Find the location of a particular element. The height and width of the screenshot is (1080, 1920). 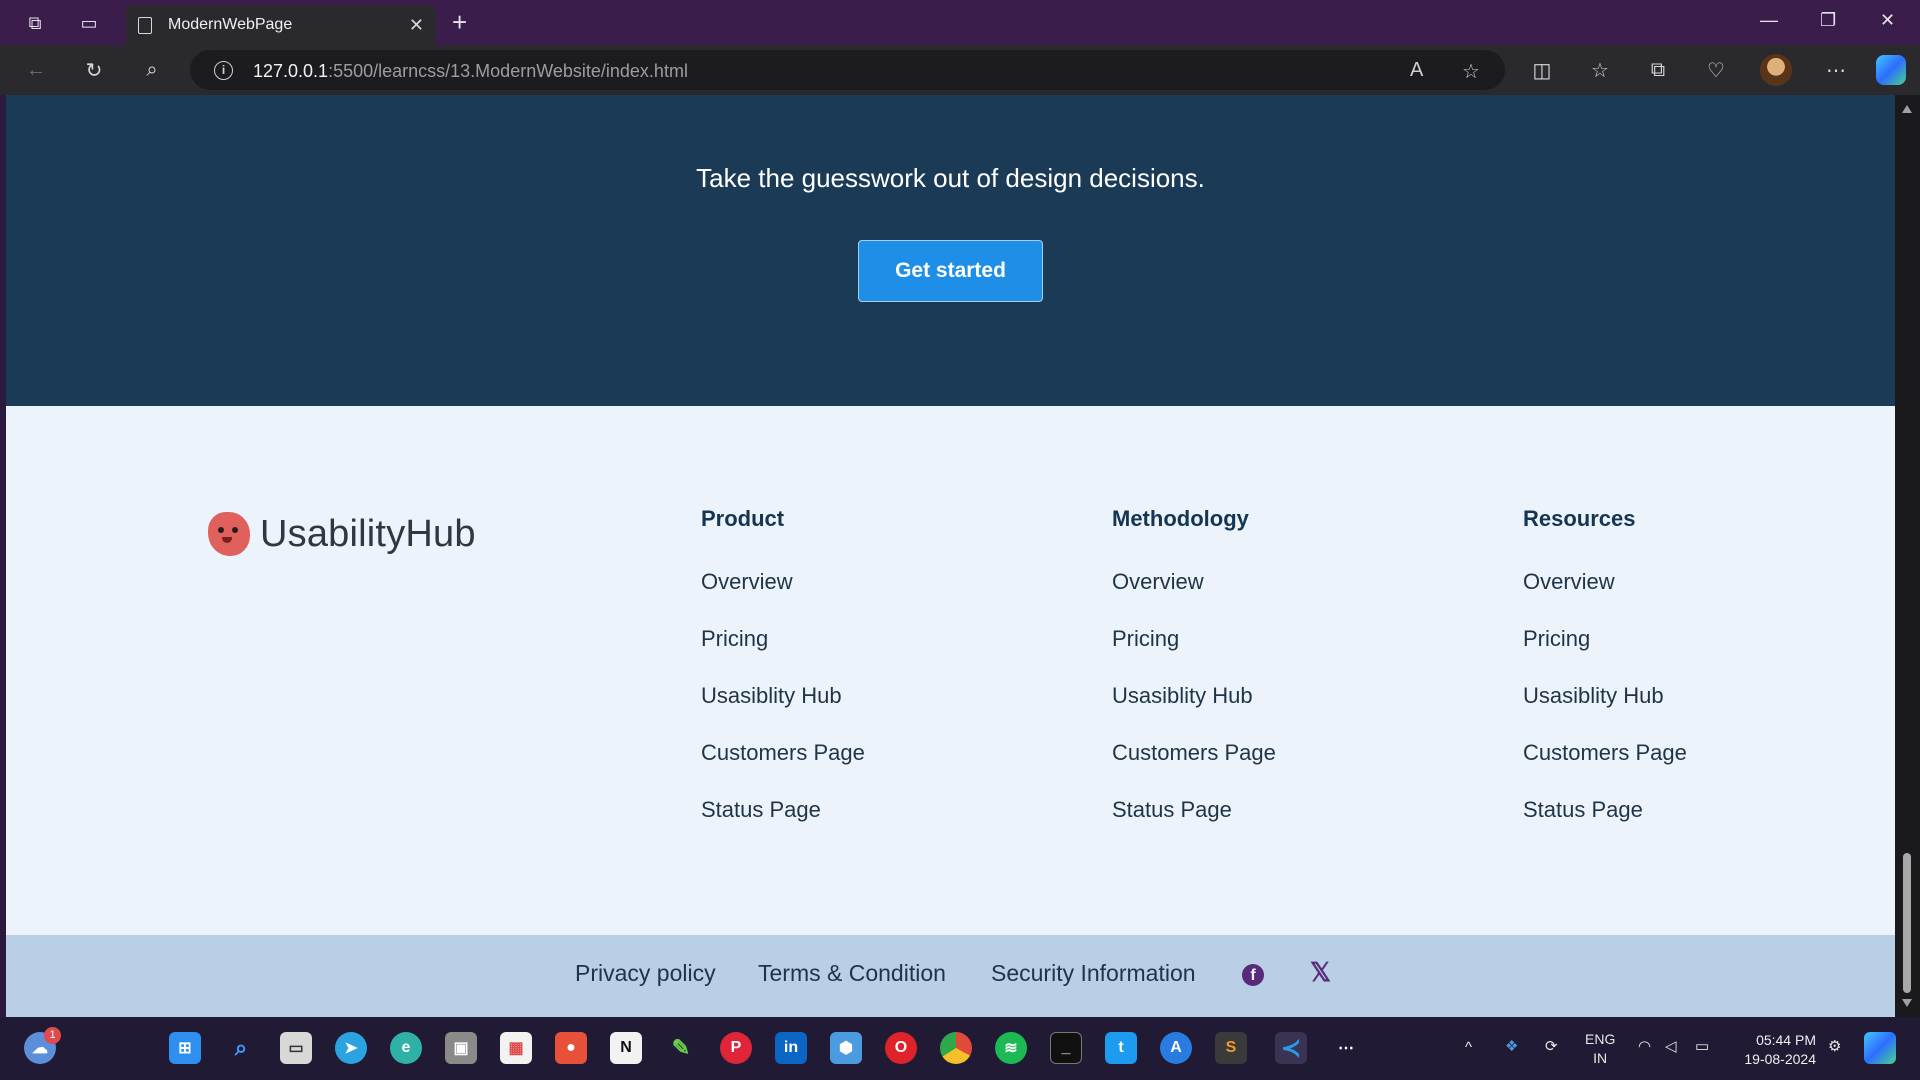

show-hidden-icons: ^ is located at coordinates (1468, 1047).